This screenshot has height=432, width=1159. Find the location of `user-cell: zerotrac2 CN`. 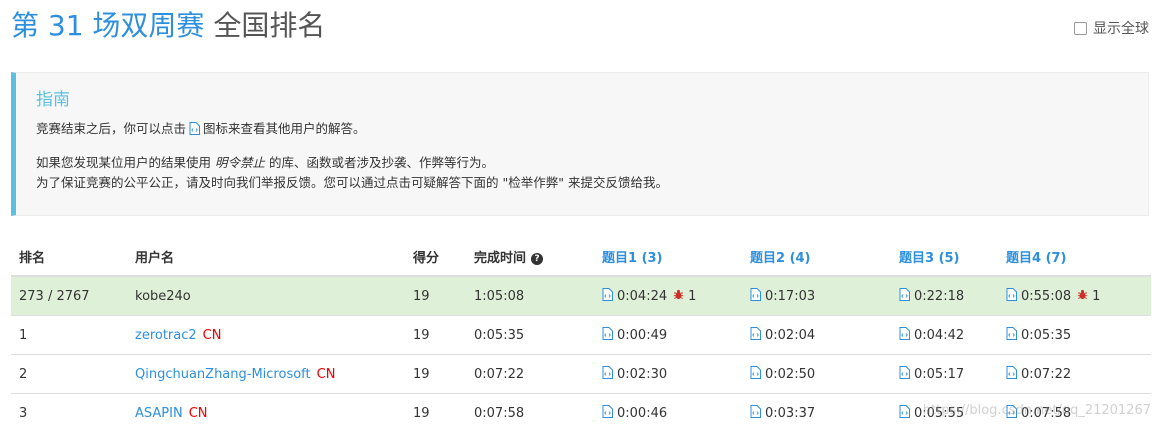

user-cell: zerotrac2 CN is located at coordinates (266, 335).